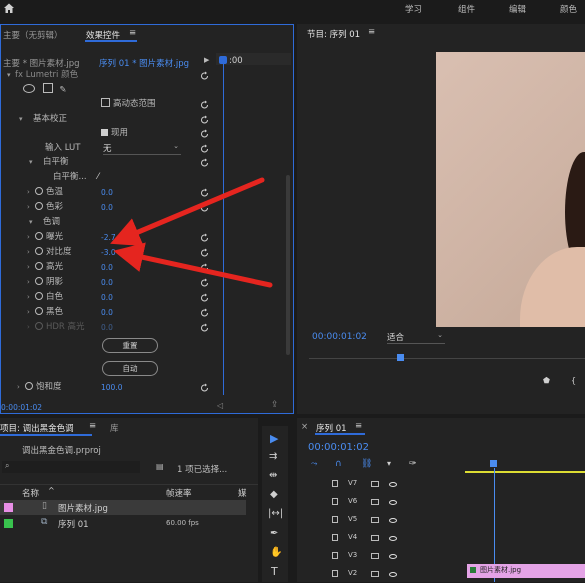 This screenshot has width=585, height=583. What do you see at coordinates (276, 552) in the screenshot?
I see `hand-tool-icon: ✋` at bounding box center [276, 552].